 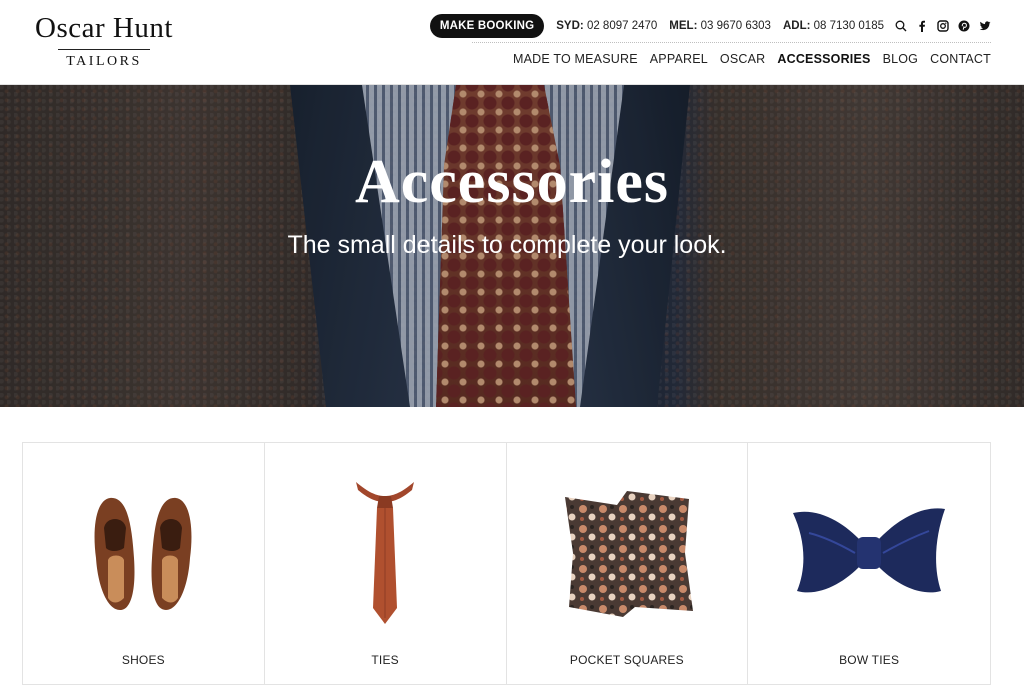 What do you see at coordinates (796, 26) in the screenshot?
I see `phone-city-label: ADL:` at bounding box center [796, 26].